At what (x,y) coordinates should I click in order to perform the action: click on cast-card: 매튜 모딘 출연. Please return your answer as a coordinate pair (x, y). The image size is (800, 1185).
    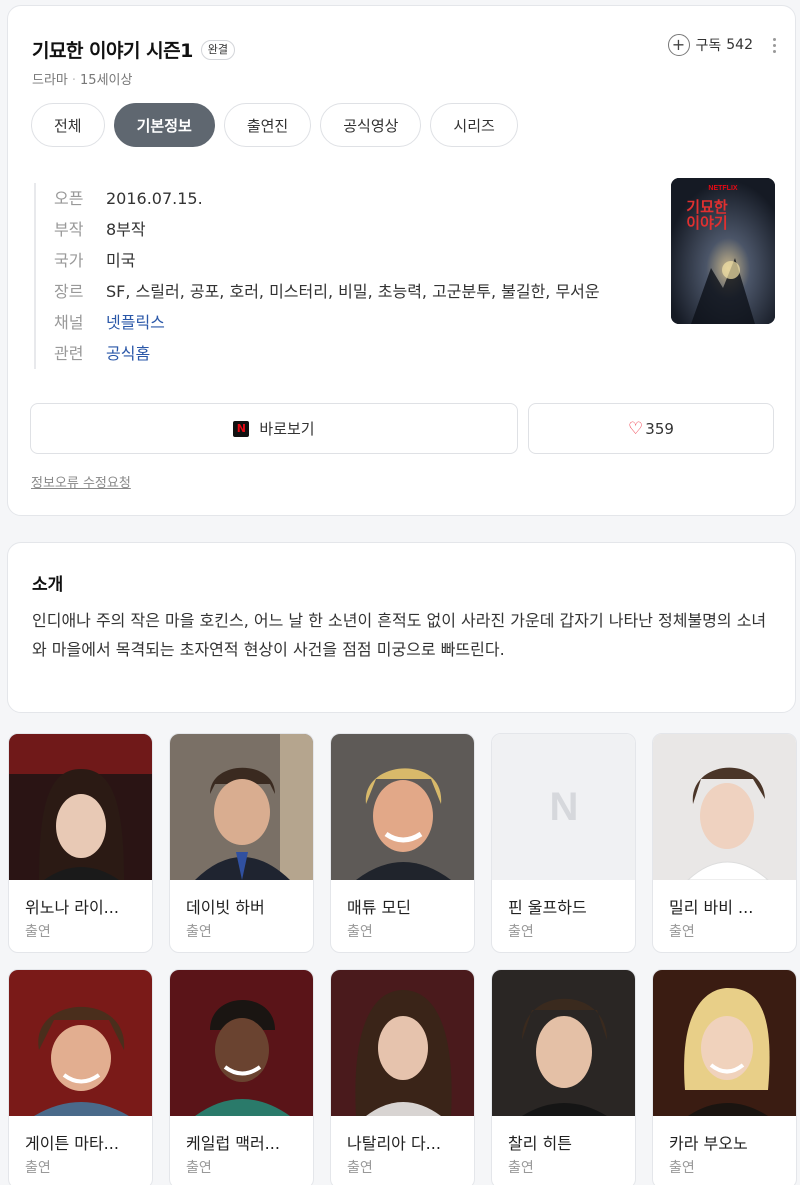
    Looking at the image, I should click on (402, 843).